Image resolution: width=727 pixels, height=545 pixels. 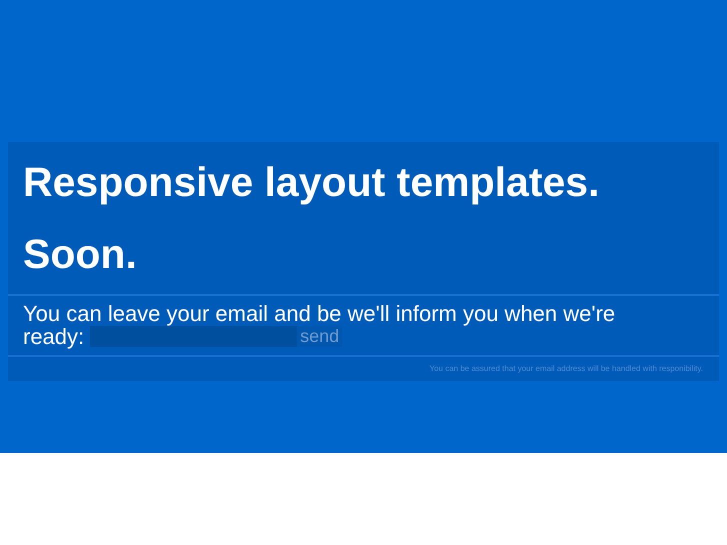 What do you see at coordinates (53, 336) in the screenshot?
I see `signup-text: ready:` at bounding box center [53, 336].